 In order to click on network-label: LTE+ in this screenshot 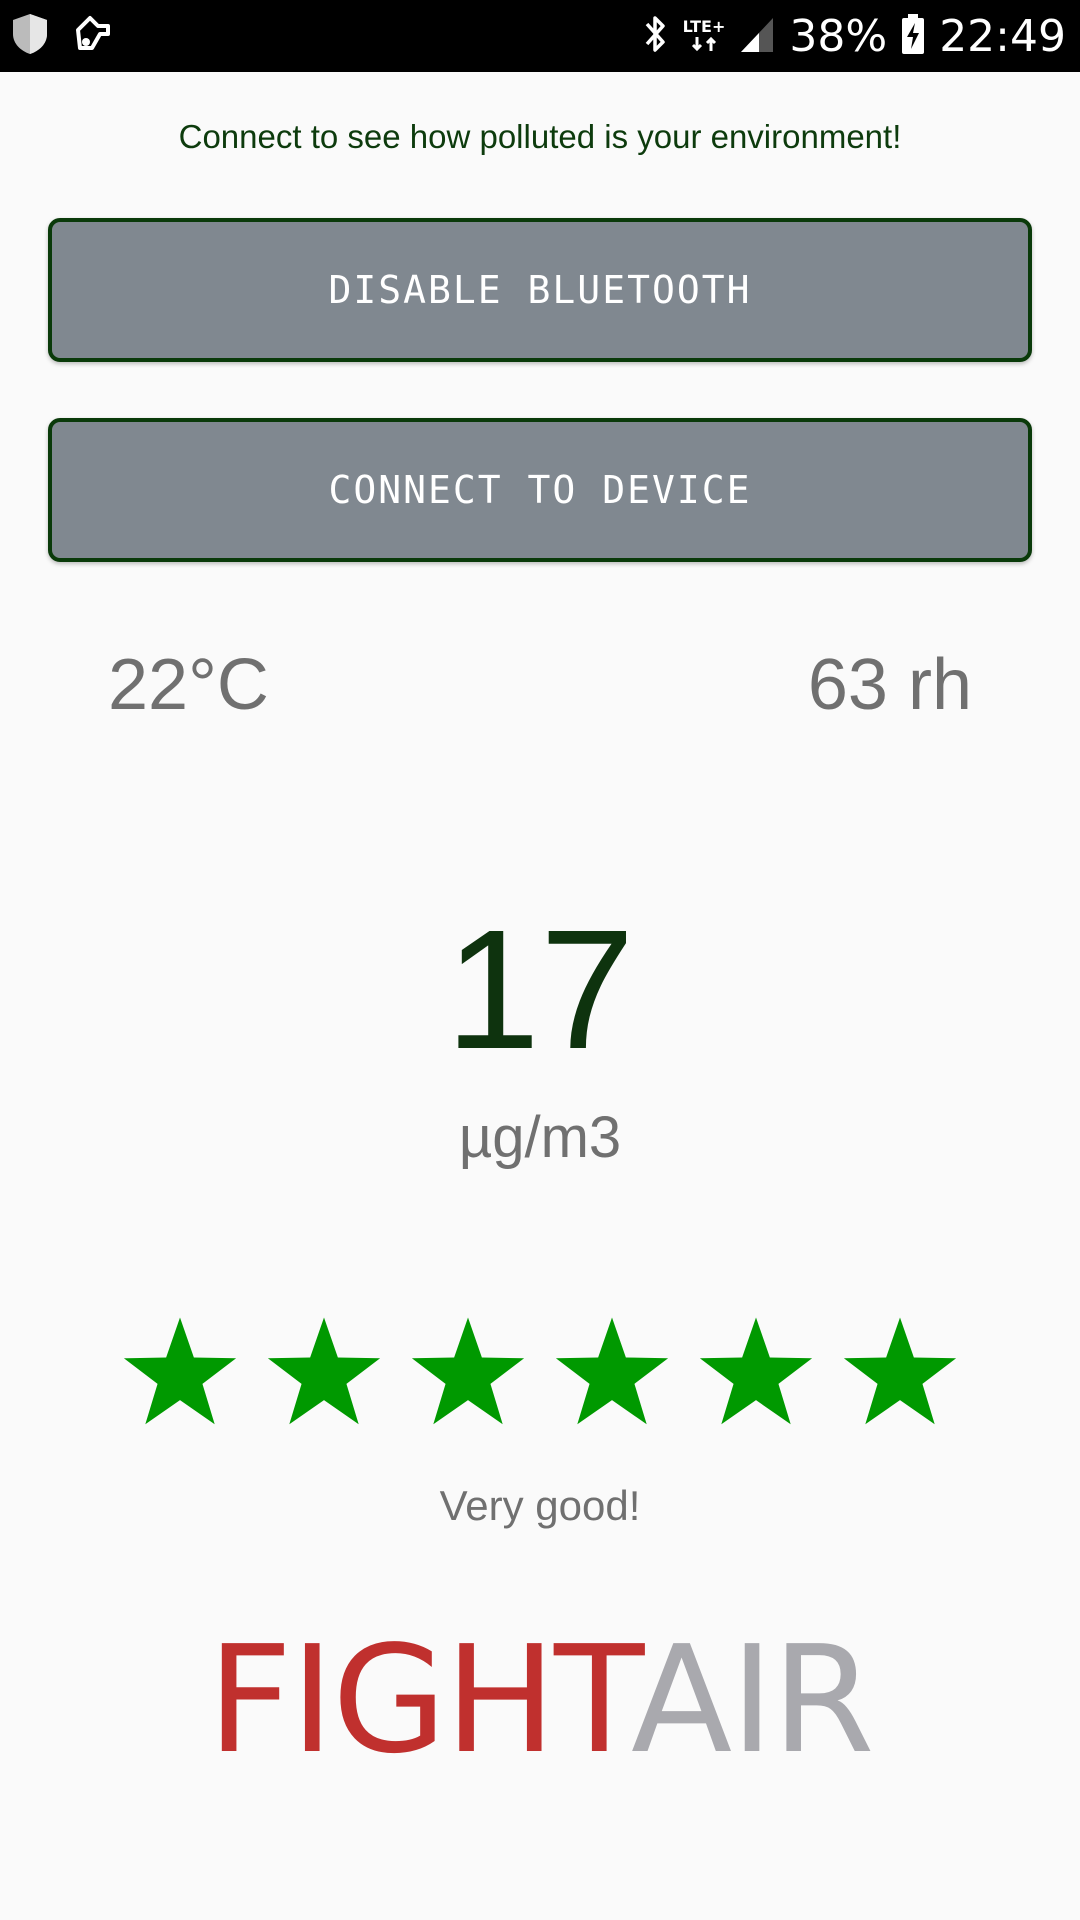, I will do `click(704, 26)`.